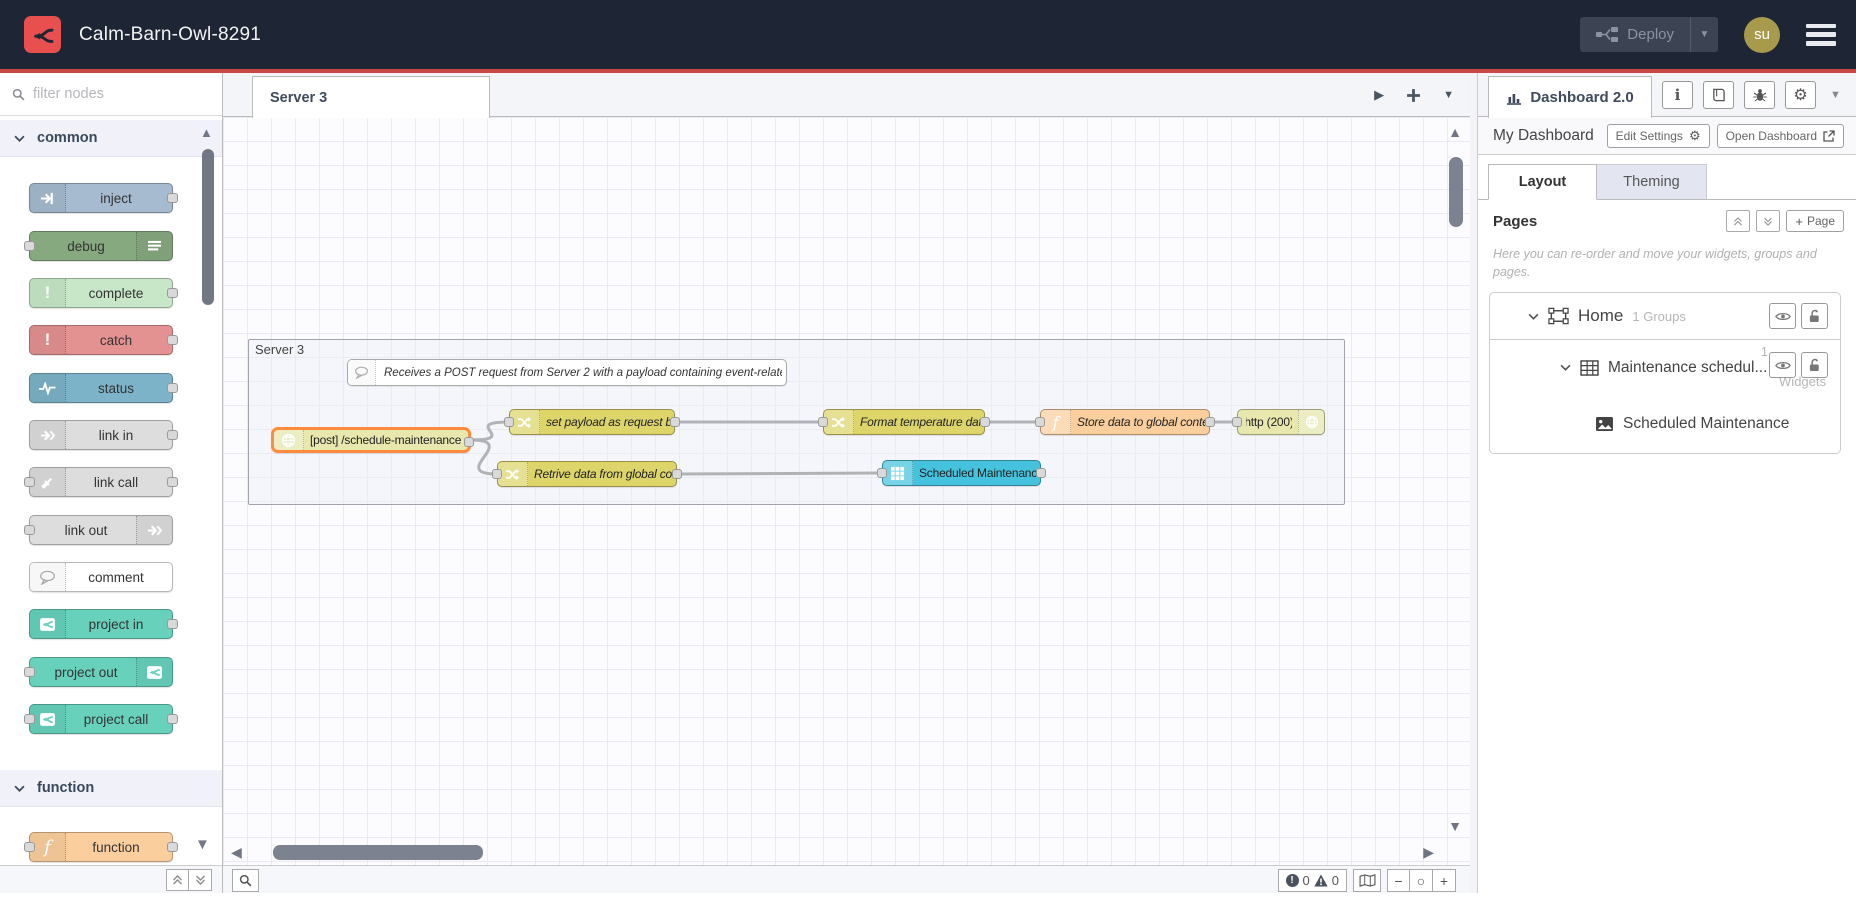 The width and height of the screenshot is (1856, 899). What do you see at coordinates (101, 482) in the screenshot?
I see `palette-node-link-call: link call` at bounding box center [101, 482].